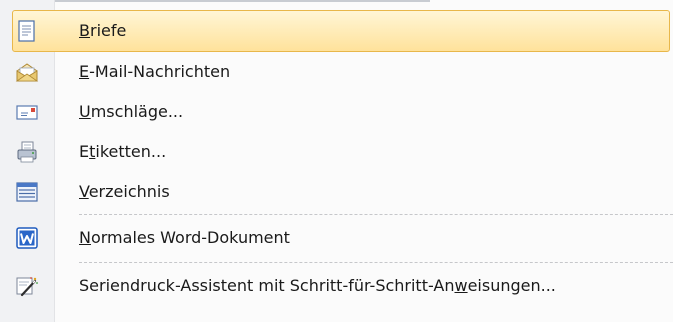 This screenshot has height=322, width=673. What do you see at coordinates (26, 31) in the screenshot?
I see `document-icon` at bounding box center [26, 31].